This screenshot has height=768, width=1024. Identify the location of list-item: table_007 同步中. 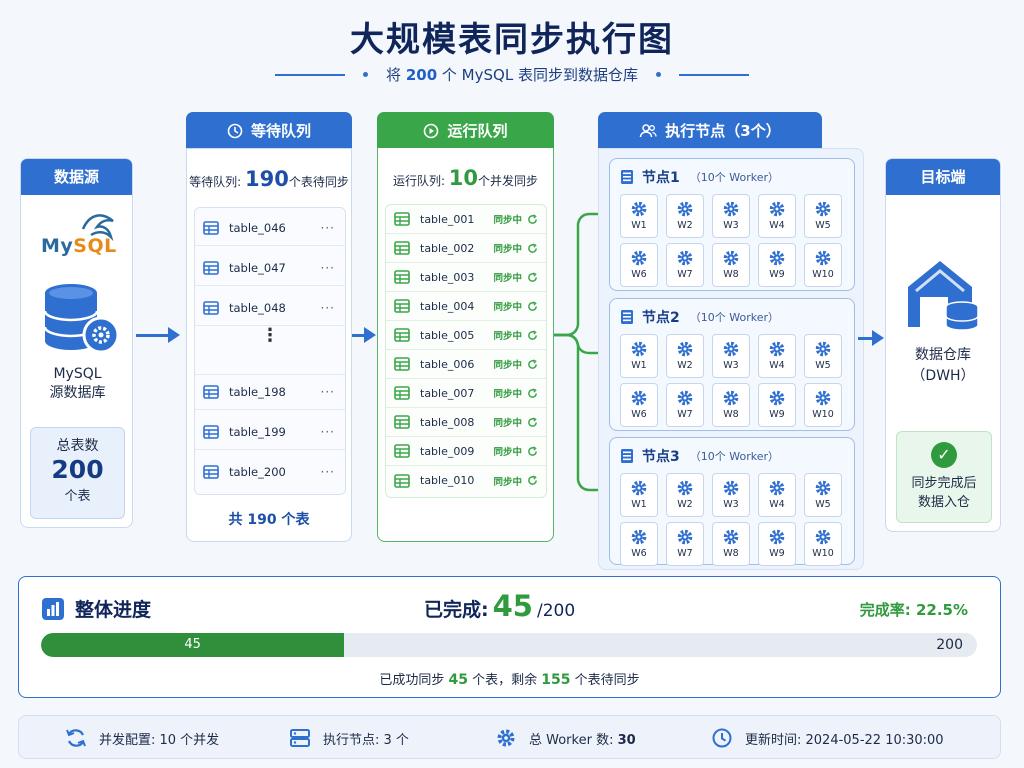
(466, 393).